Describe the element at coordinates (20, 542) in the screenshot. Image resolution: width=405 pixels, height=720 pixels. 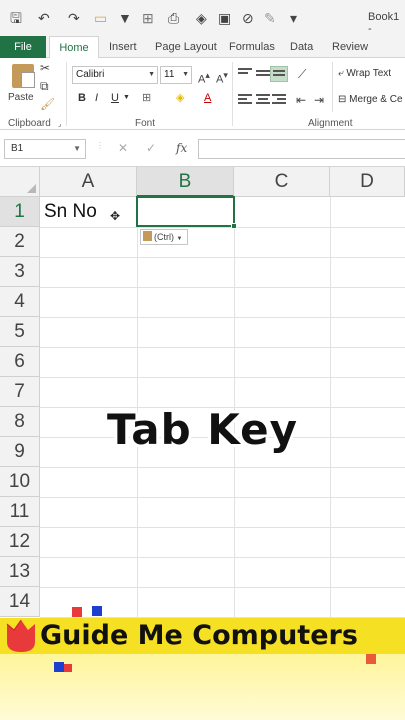
I see `row-header-12: 12` at that location.